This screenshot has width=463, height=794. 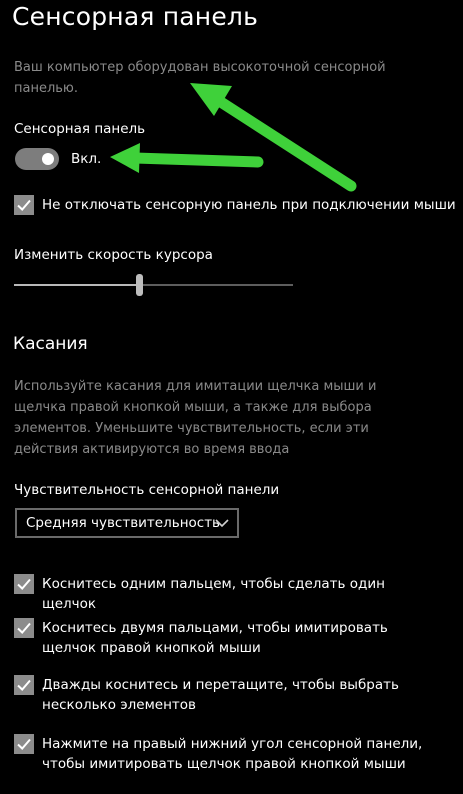 I want to click on taps-section-title: Касания, so click(x=50, y=344).